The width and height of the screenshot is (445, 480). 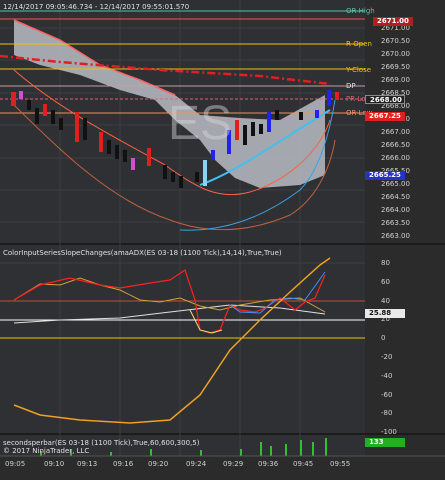 What do you see at coordinates (158, 464) in the screenshot?
I see `time-tick: 09:20` at bounding box center [158, 464].